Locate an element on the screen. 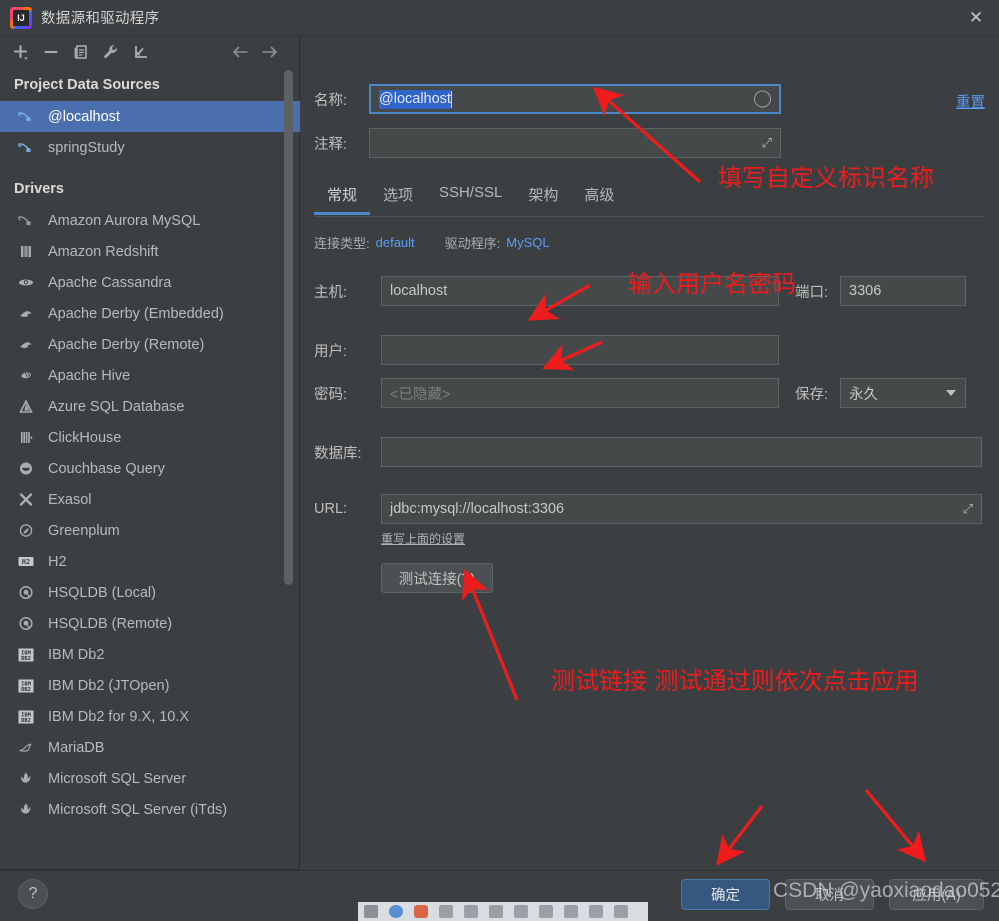 This screenshot has height=921, width=999. sidebar-item-microsoft-sql-server-itds: Microsoft SQL Server (iTds) is located at coordinates (150, 809).